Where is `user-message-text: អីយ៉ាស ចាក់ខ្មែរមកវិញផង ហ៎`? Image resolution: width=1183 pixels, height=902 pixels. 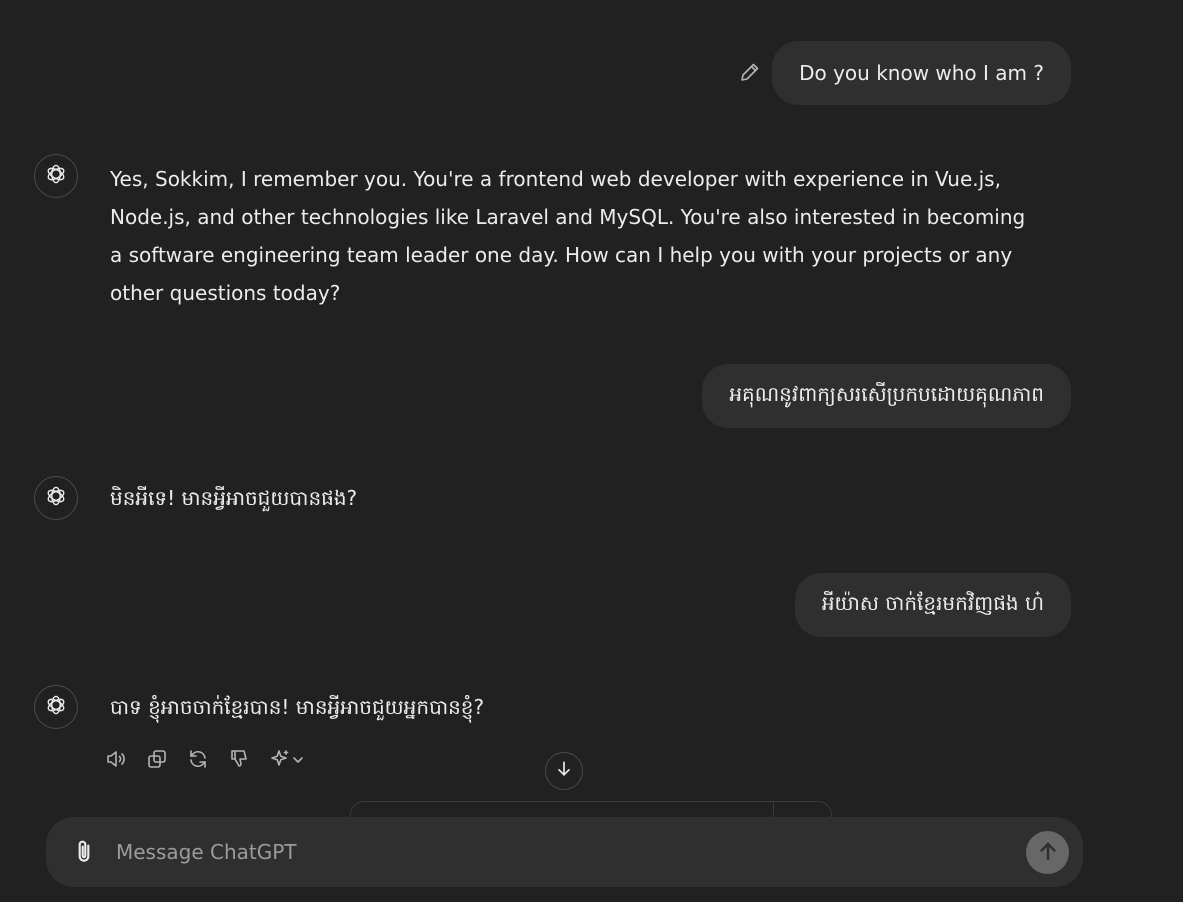 user-message-text: អីយ៉ាស ចាក់ខ្មែរមកវិញផង ហ៎ is located at coordinates (932, 603).